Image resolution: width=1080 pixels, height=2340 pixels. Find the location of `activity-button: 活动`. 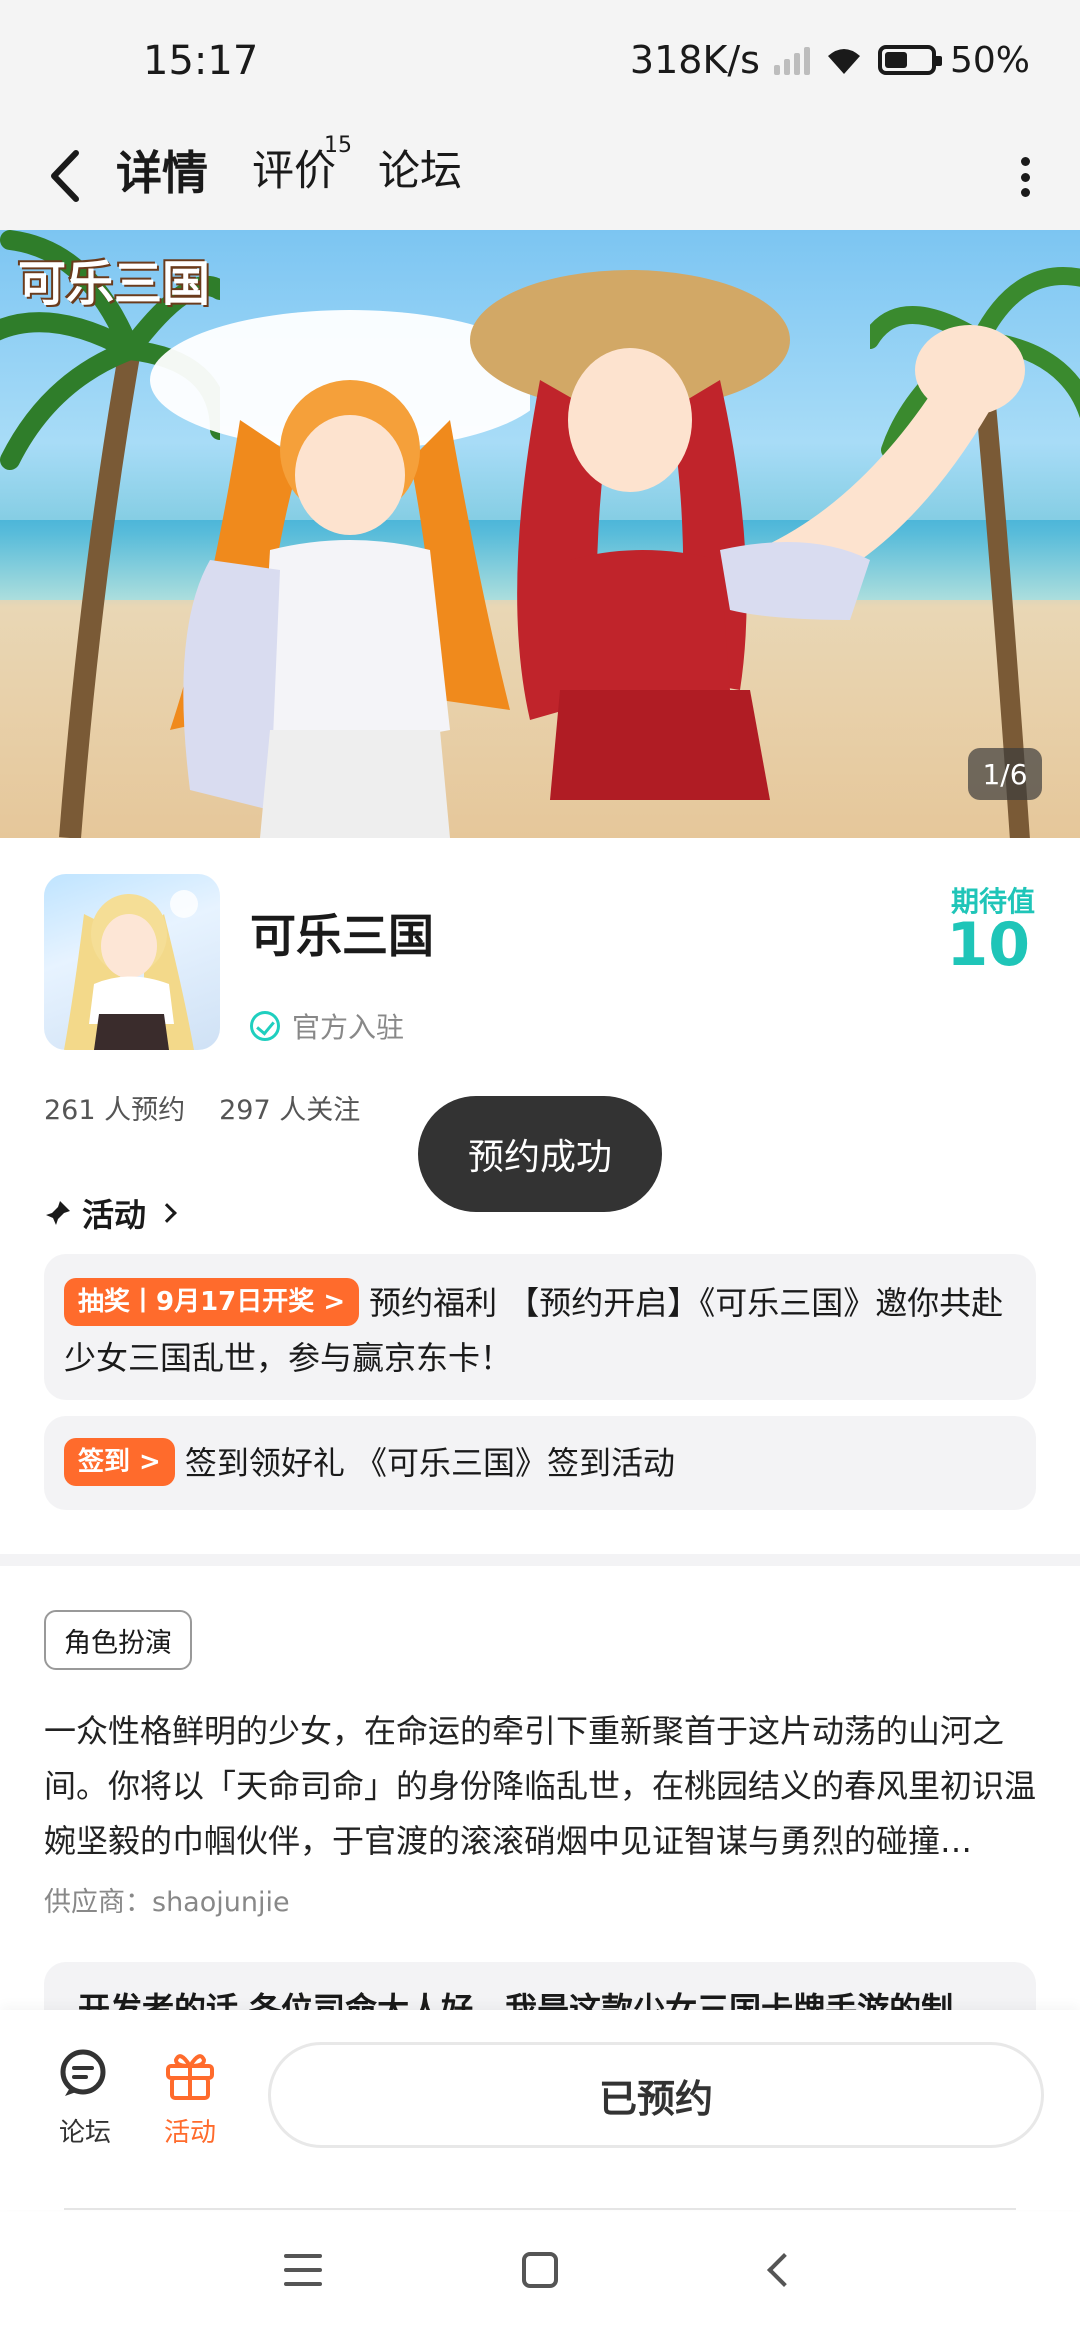

activity-button: 活动 is located at coordinates (190, 2097).